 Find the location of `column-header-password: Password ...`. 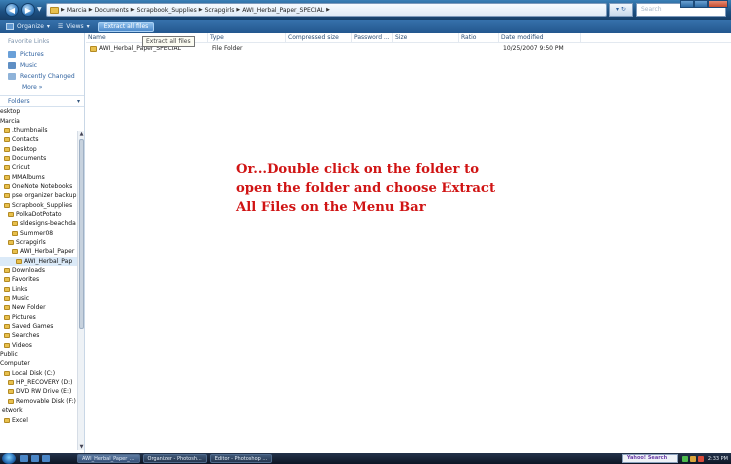

column-header-password: Password ... is located at coordinates (372, 38).